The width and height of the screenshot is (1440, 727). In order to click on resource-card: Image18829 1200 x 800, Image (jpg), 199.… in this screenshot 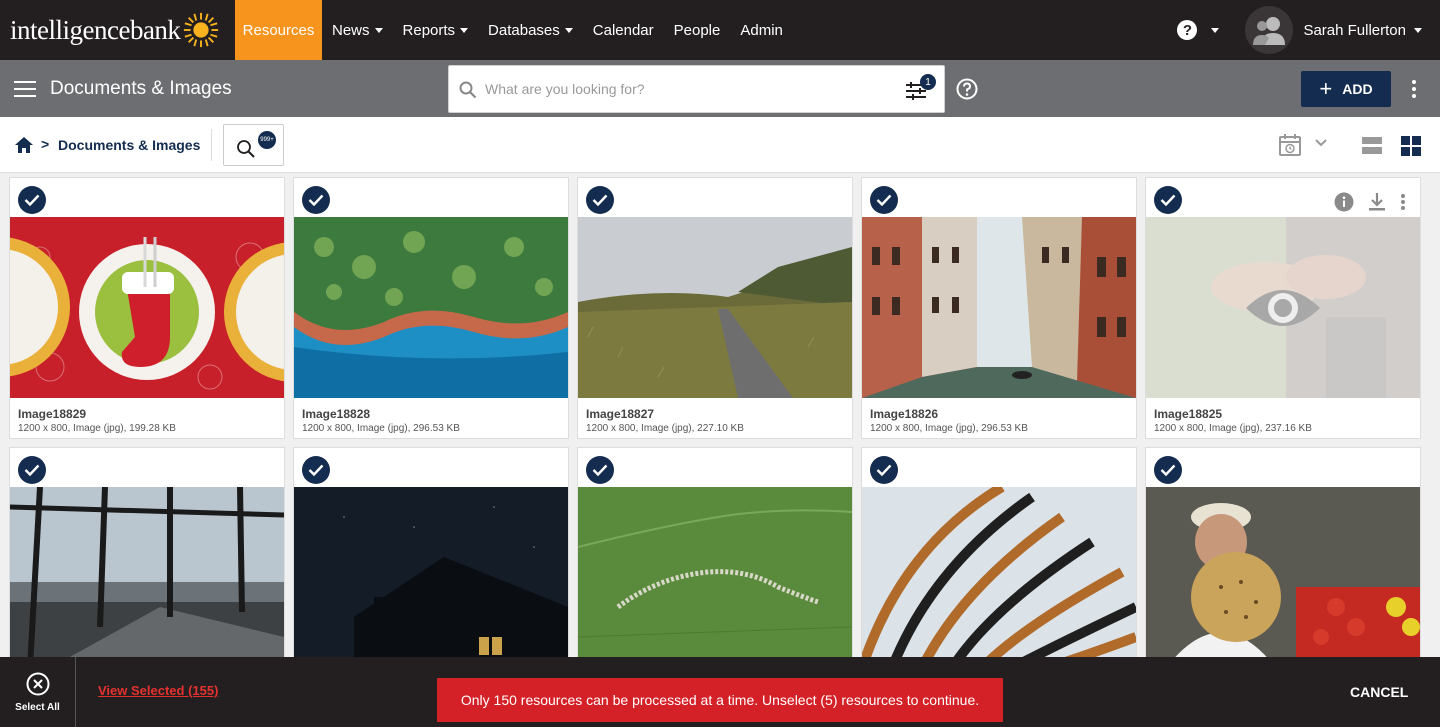, I will do `click(147, 308)`.